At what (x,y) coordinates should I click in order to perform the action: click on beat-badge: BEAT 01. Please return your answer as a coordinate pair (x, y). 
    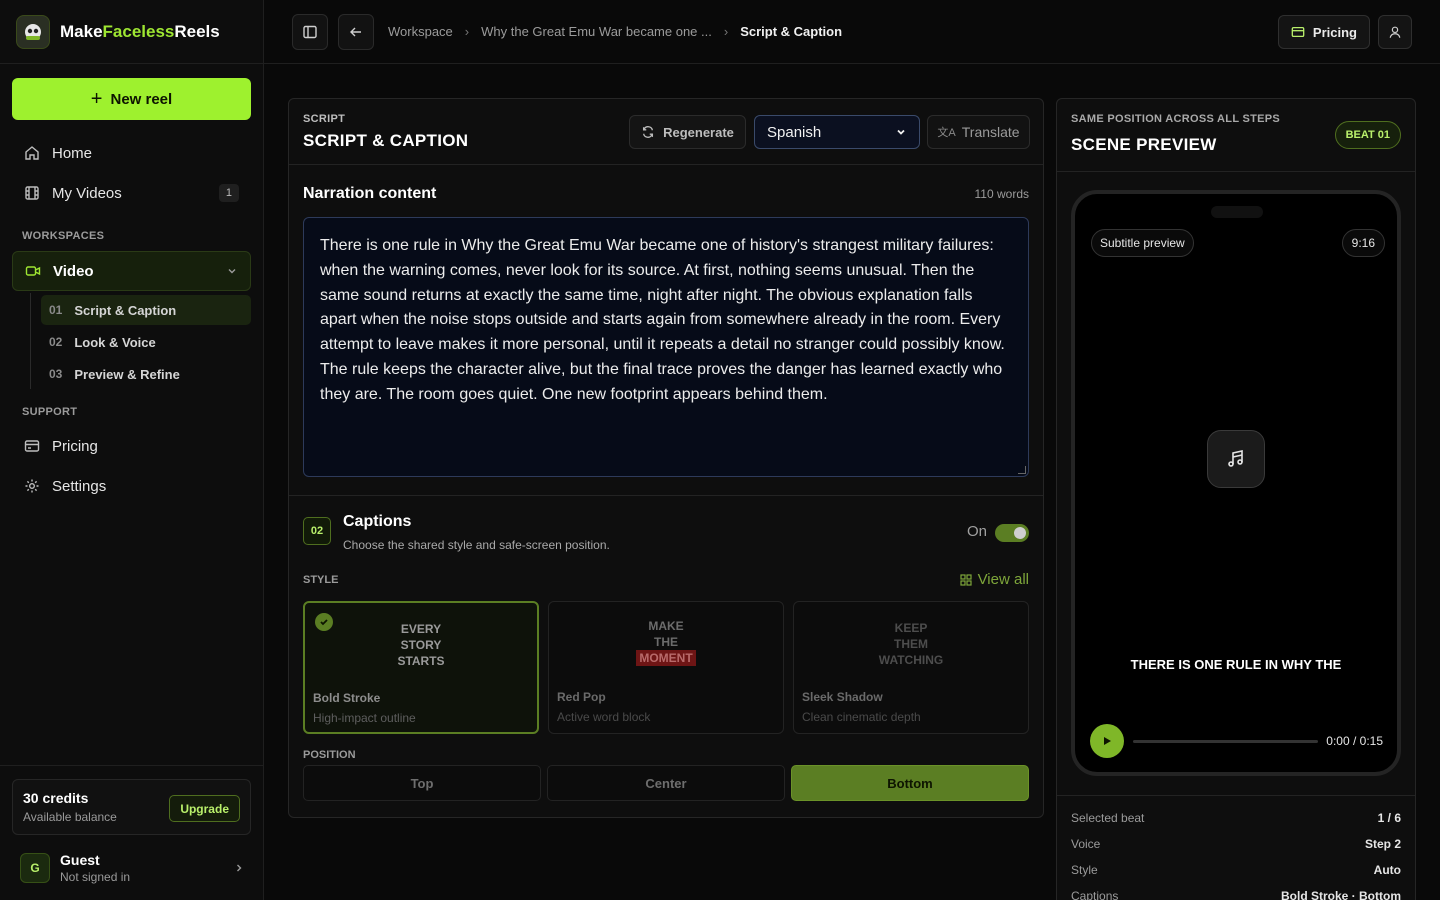
    Looking at the image, I should click on (1367, 135).